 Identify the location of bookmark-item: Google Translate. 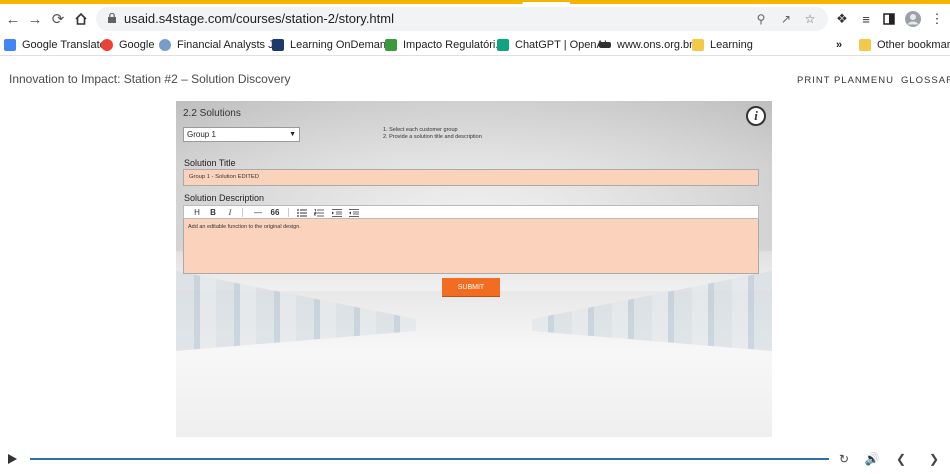
(55, 45).